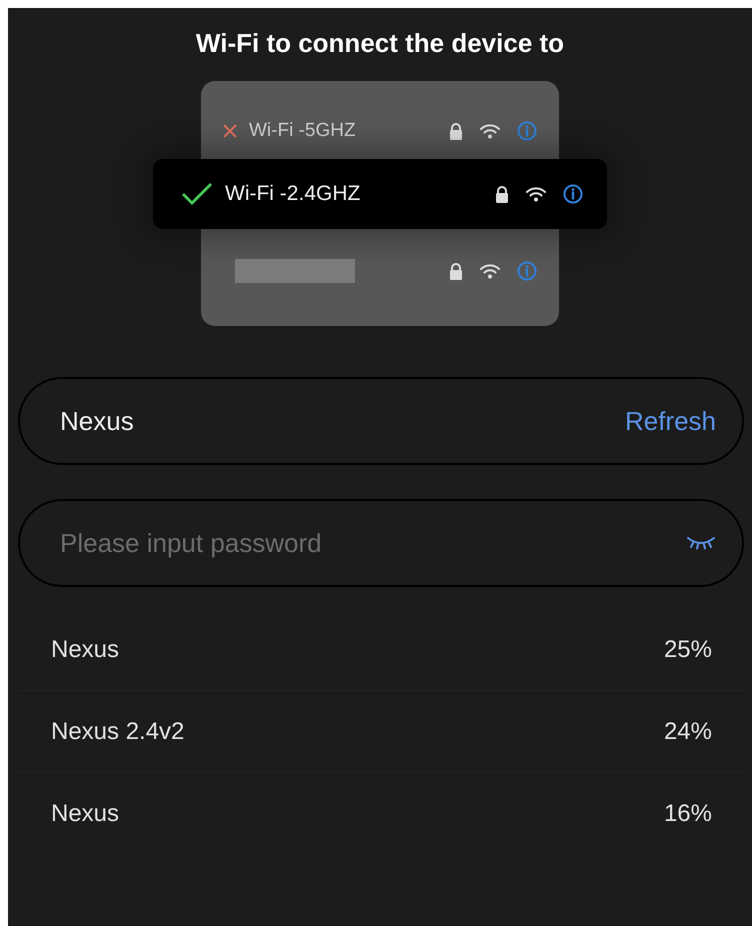  Describe the element at coordinates (381, 813) in the screenshot. I see `network-list-item: Nexus 16%` at that location.